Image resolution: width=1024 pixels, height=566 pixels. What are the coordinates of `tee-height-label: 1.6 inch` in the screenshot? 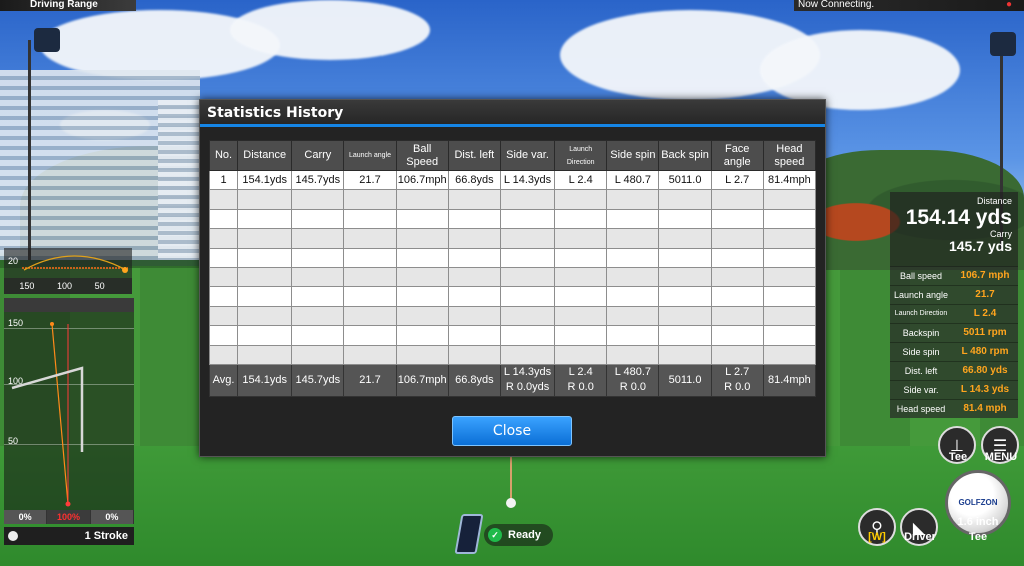 It's located at (978, 522).